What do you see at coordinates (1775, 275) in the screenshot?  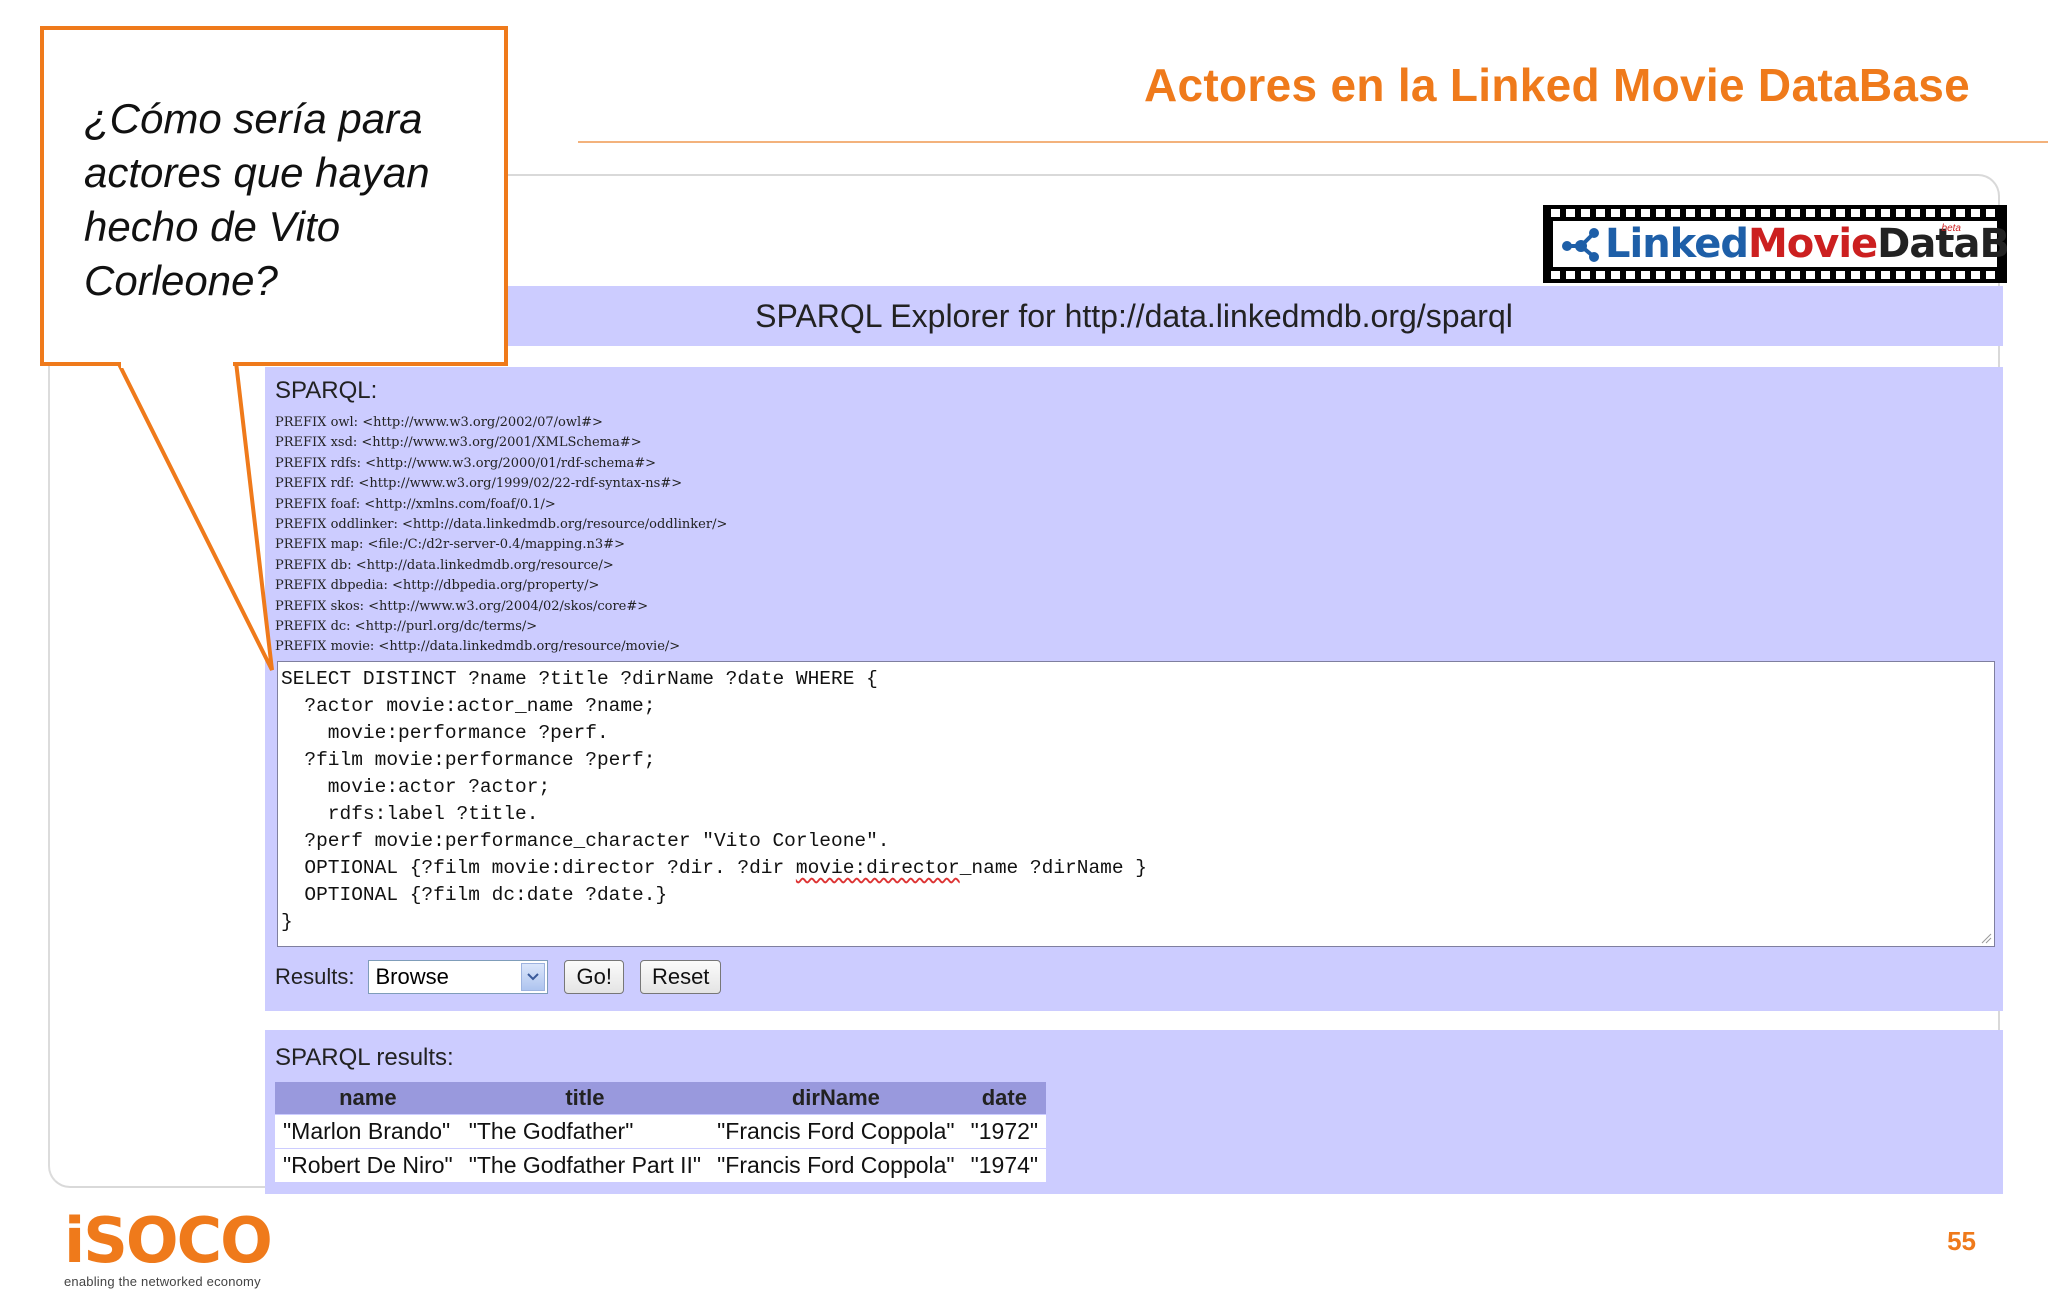 I see `film-strip-bottom` at bounding box center [1775, 275].